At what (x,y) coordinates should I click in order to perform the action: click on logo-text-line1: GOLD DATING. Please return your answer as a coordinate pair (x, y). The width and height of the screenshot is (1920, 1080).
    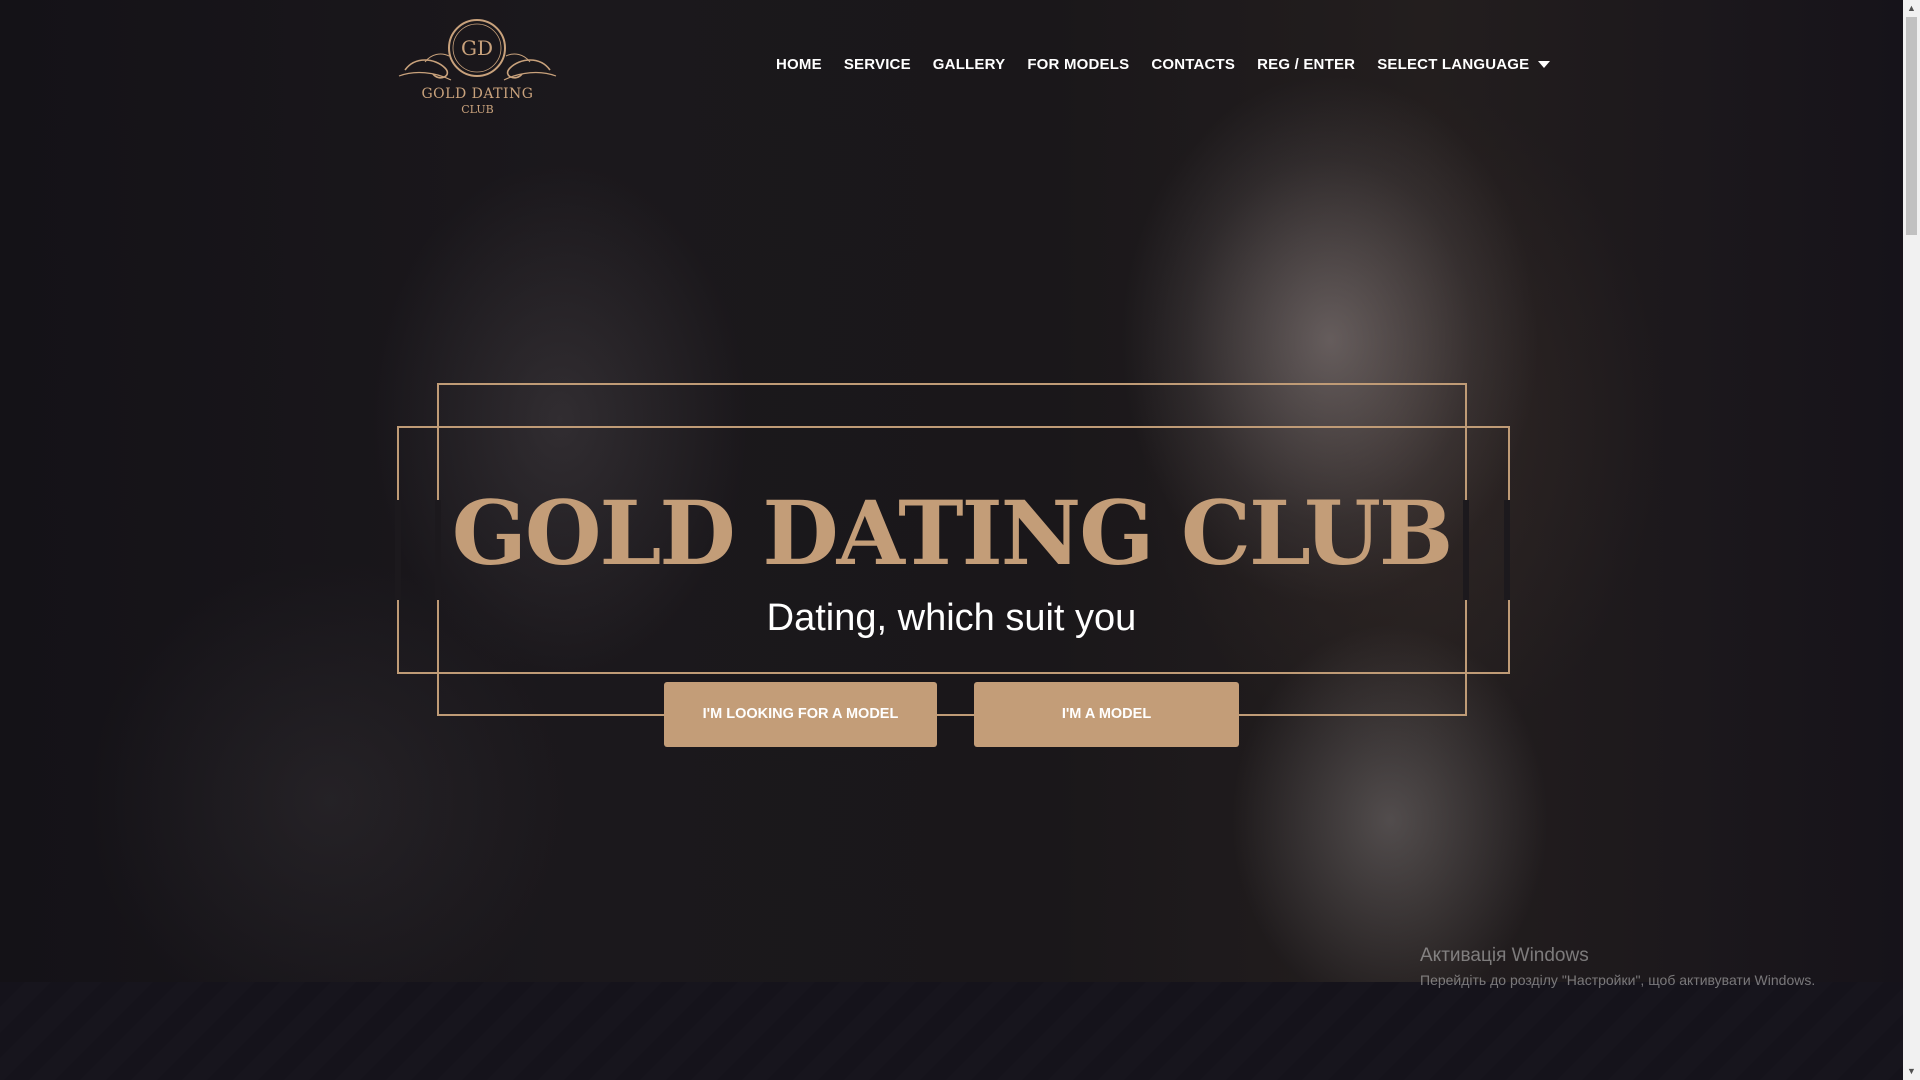
    Looking at the image, I should click on (477, 94).